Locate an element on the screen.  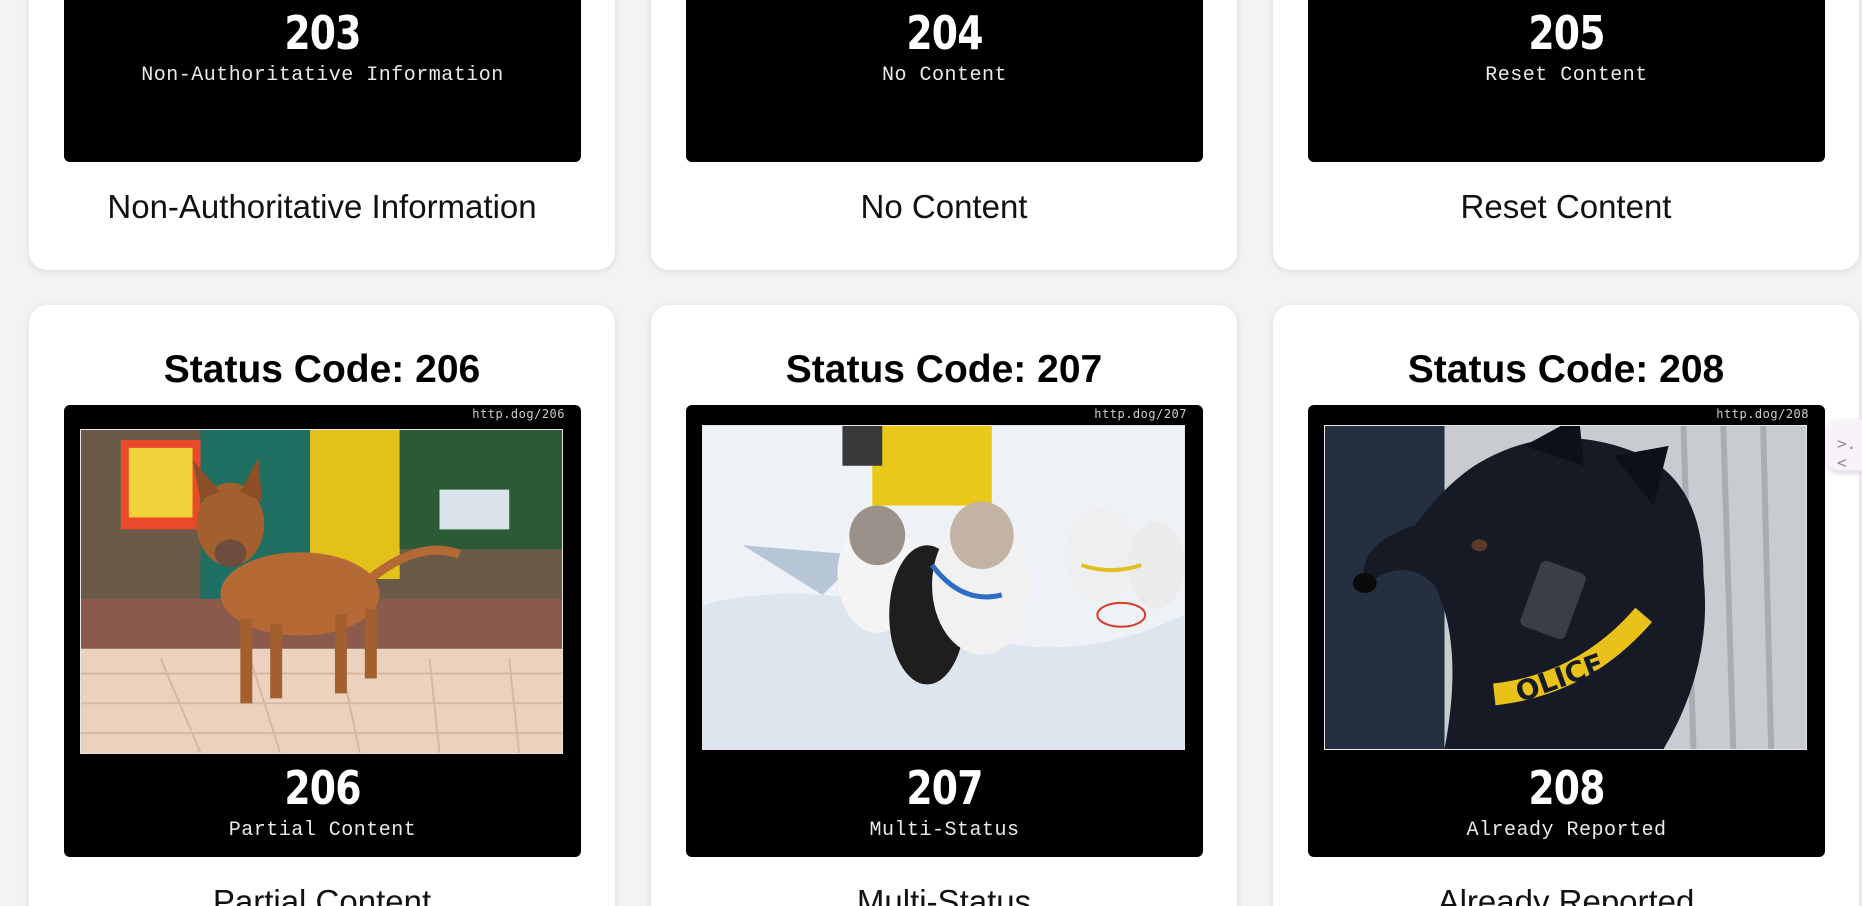
card-caption: Multi-Status is located at coordinates (944, 894).